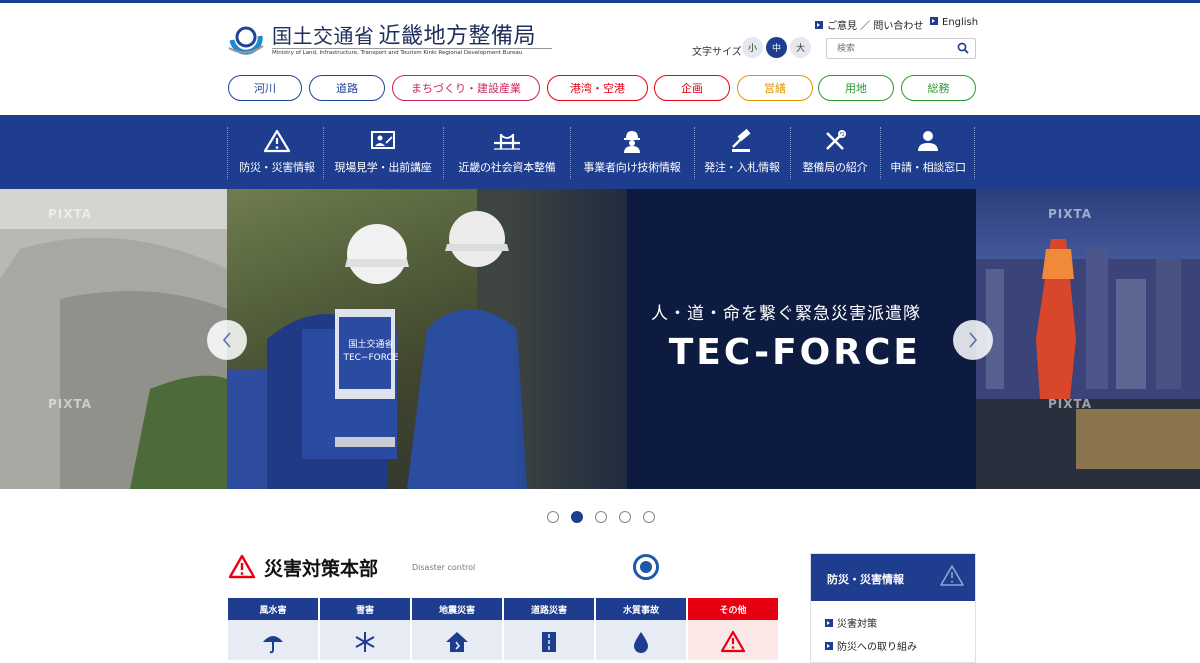 The width and height of the screenshot is (1200, 663). Describe the element at coordinates (960, 22) in the screenshot. I see `english-link-label: English` at that location.